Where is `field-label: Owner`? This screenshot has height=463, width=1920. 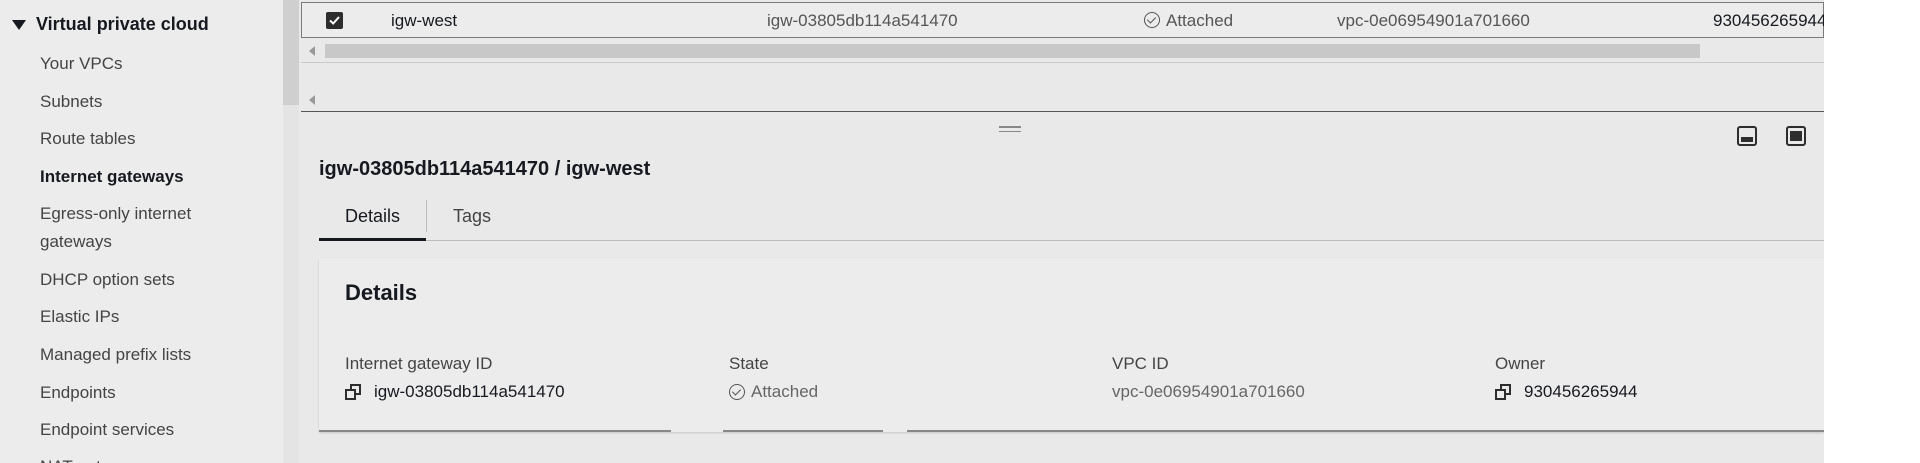 field-label: Owner is located at coordinates (1520, 363).